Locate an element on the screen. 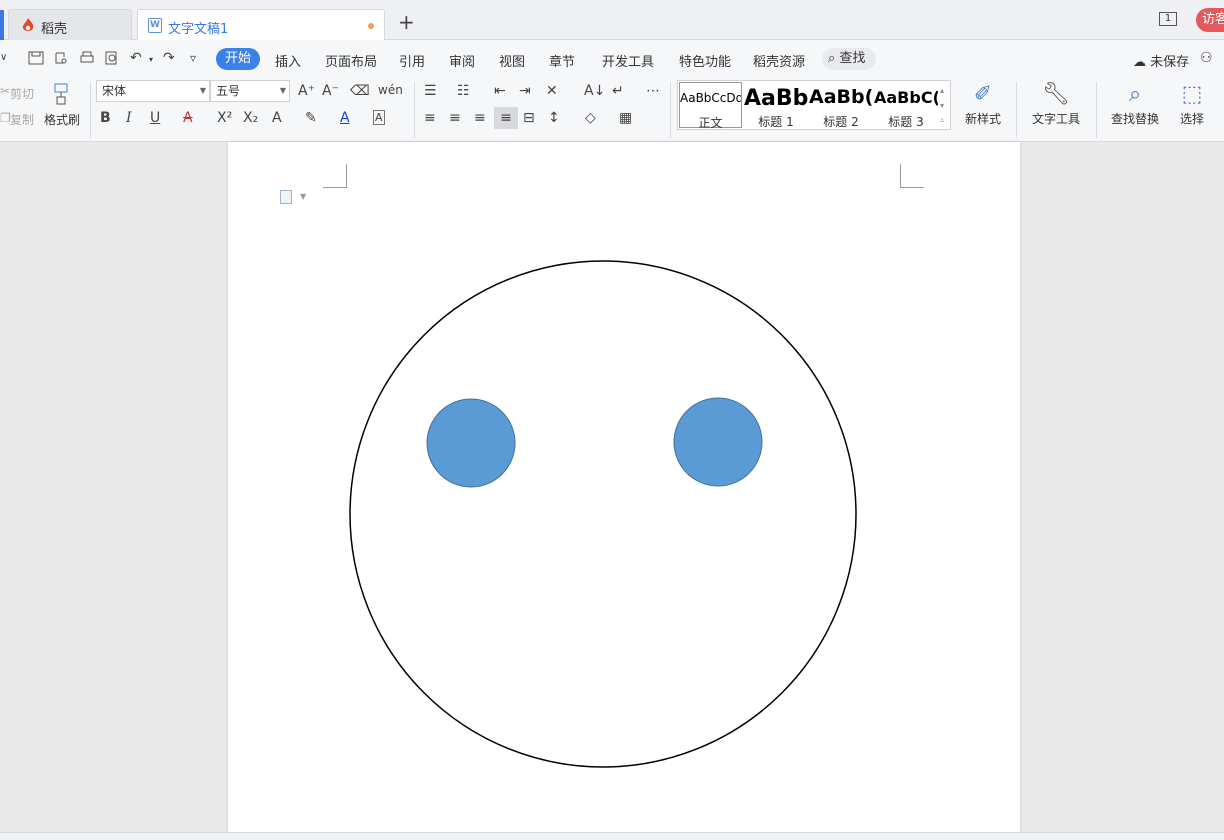 This screenshot has width=1224, height=840. font-size-dropdown-icon: ▼ is located at coordinates (282, 90).